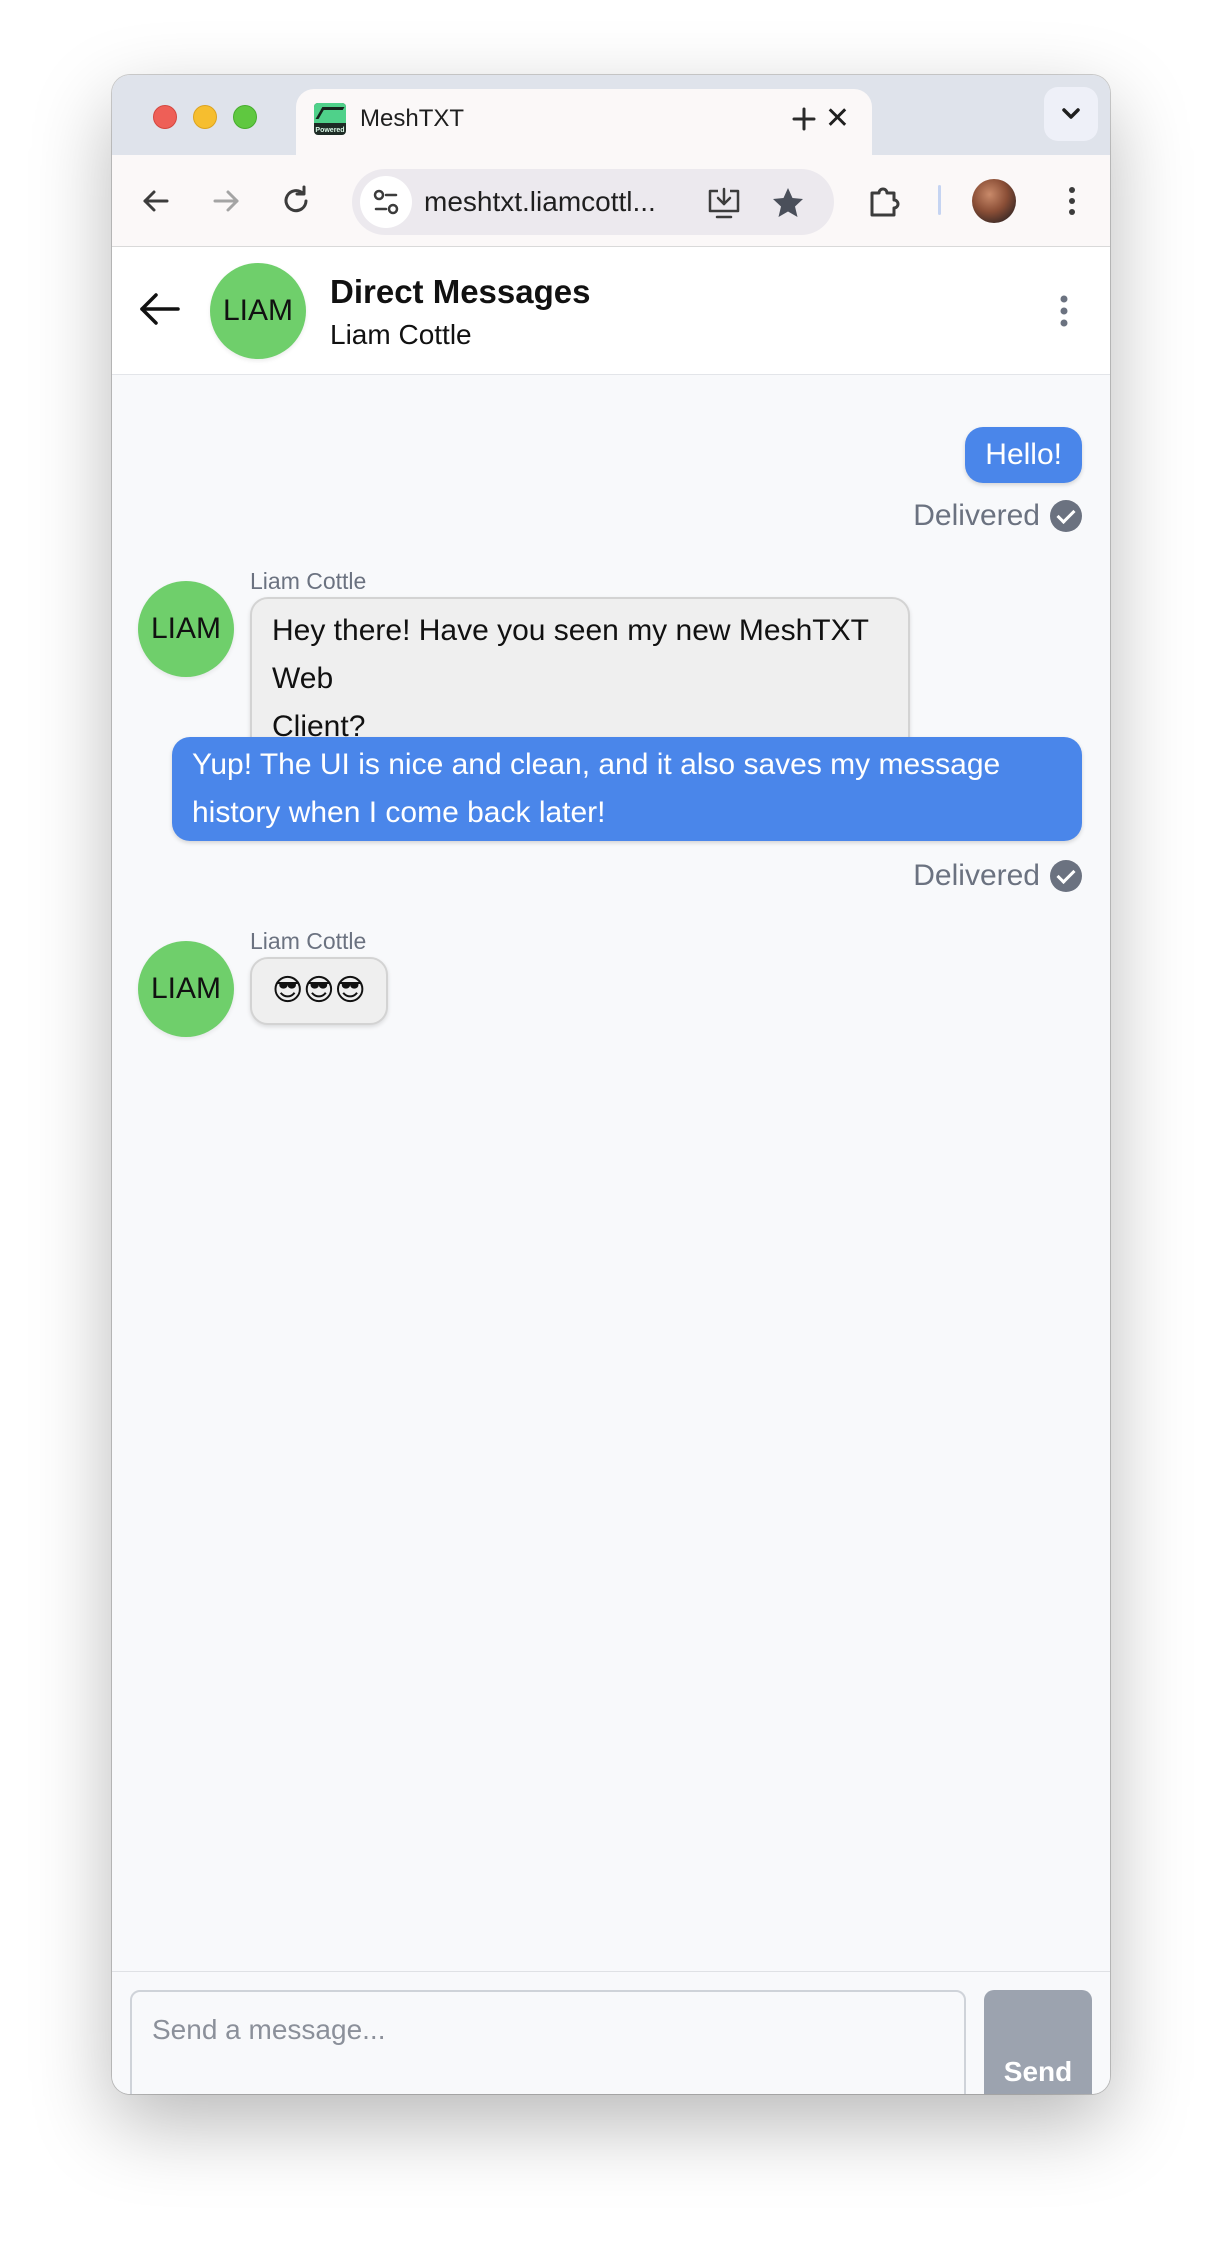 The image size is (1224, 2244). Describe the element at coordinates (939, 200) in the screenshot. I see `toolbar-divider` at that location.